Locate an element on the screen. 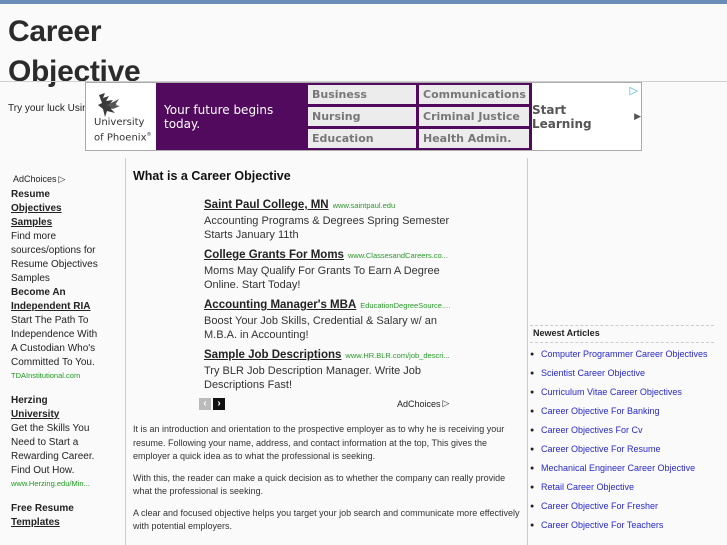 The height and width of the screenshot is (545, 727). article-list-item: ● Career Objective For Resume is located at coordinates (622, 449).